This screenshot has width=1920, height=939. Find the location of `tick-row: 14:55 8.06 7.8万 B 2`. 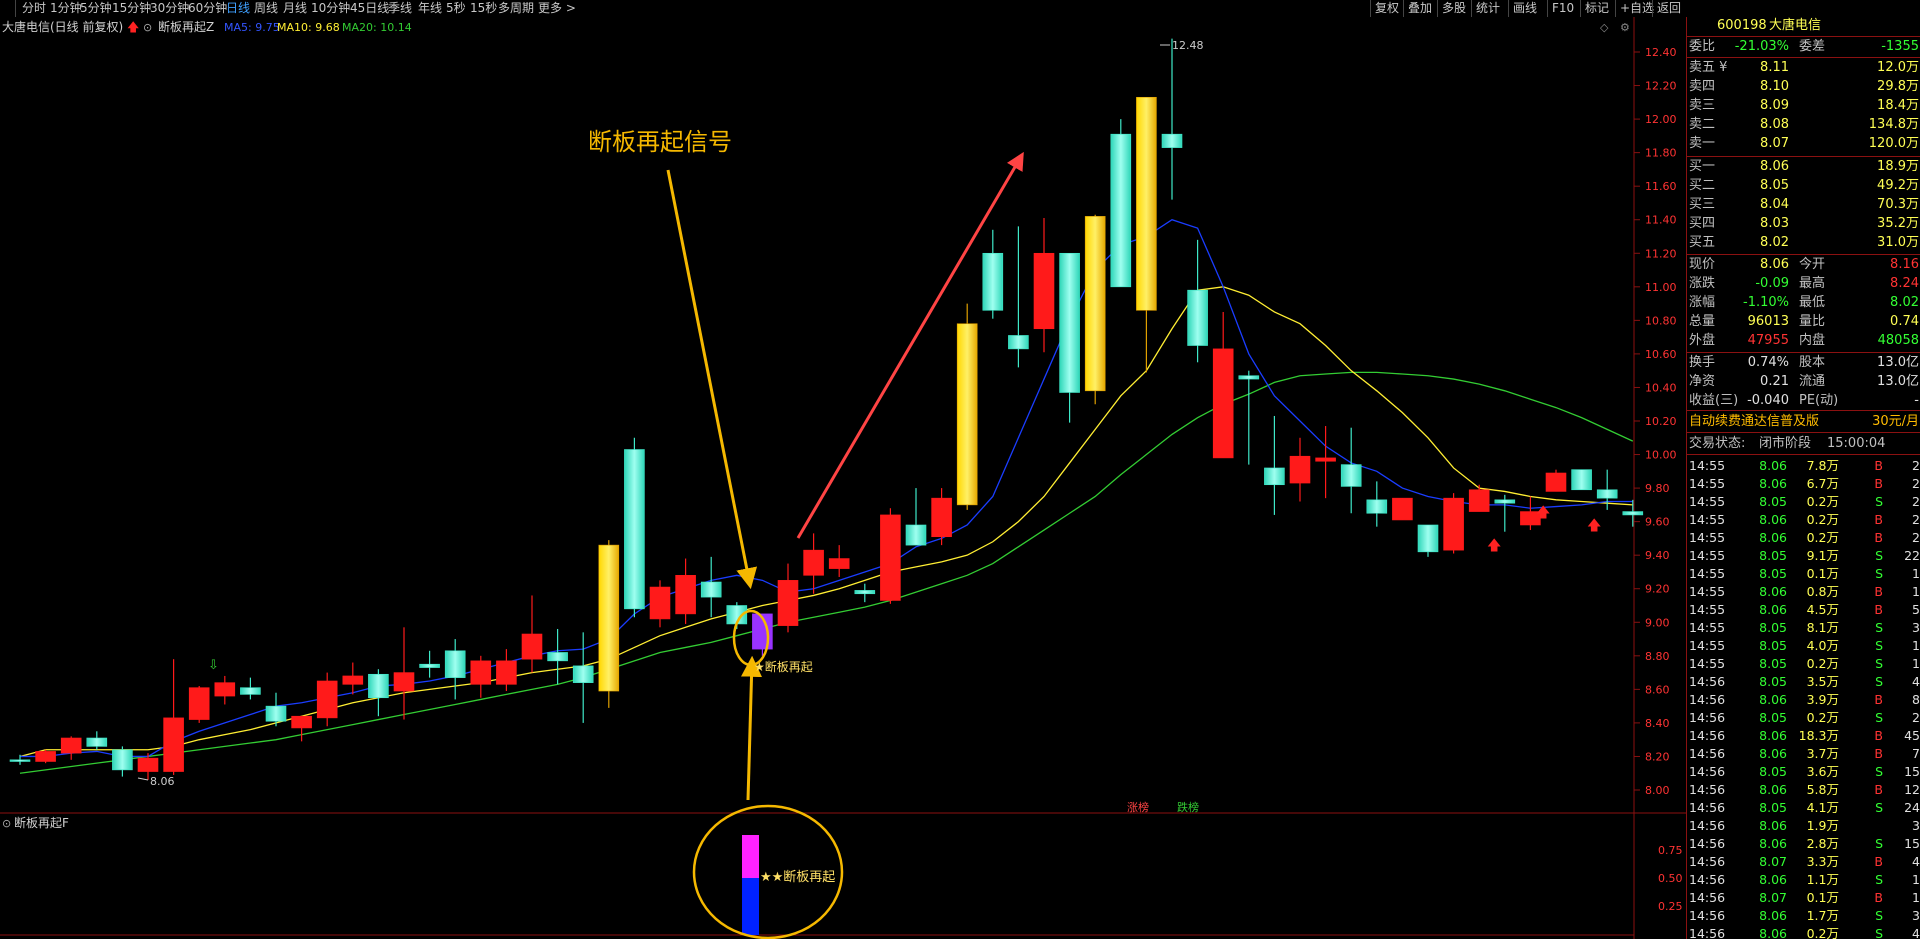

tick-row: 14:55 8.06 7.8万 B 2 is located at coordinates (1803, 466).